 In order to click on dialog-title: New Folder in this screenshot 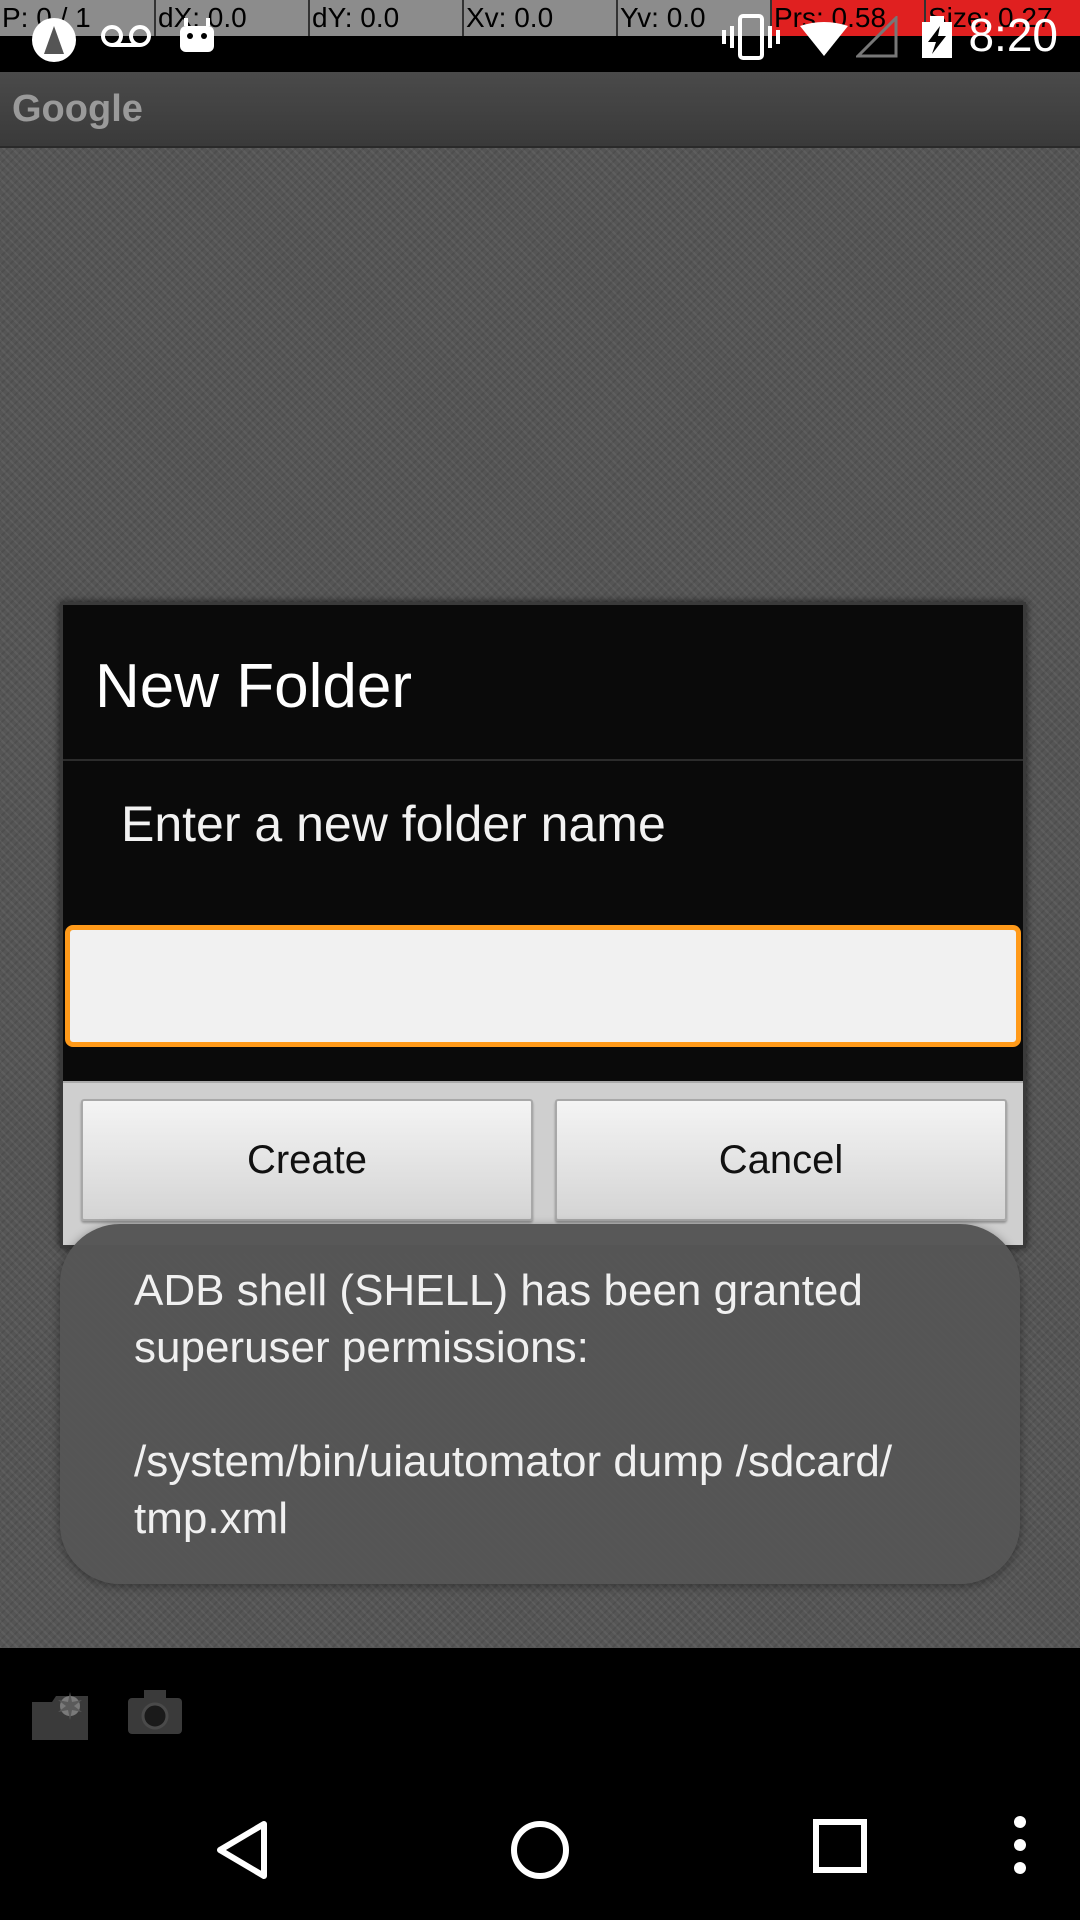, I will do `click(253, 686)`.